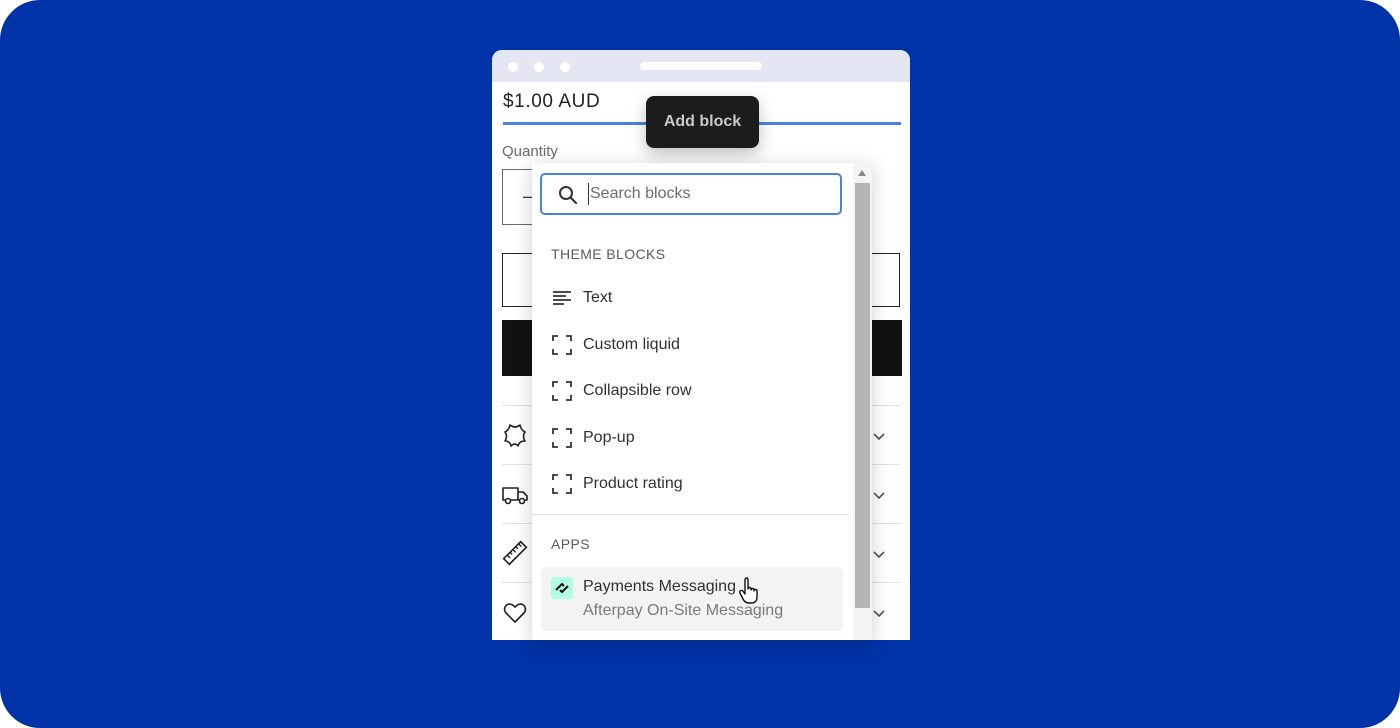 This screenshot has height=728, width=1400. I want to click on heart-icon, so click(515, 613).